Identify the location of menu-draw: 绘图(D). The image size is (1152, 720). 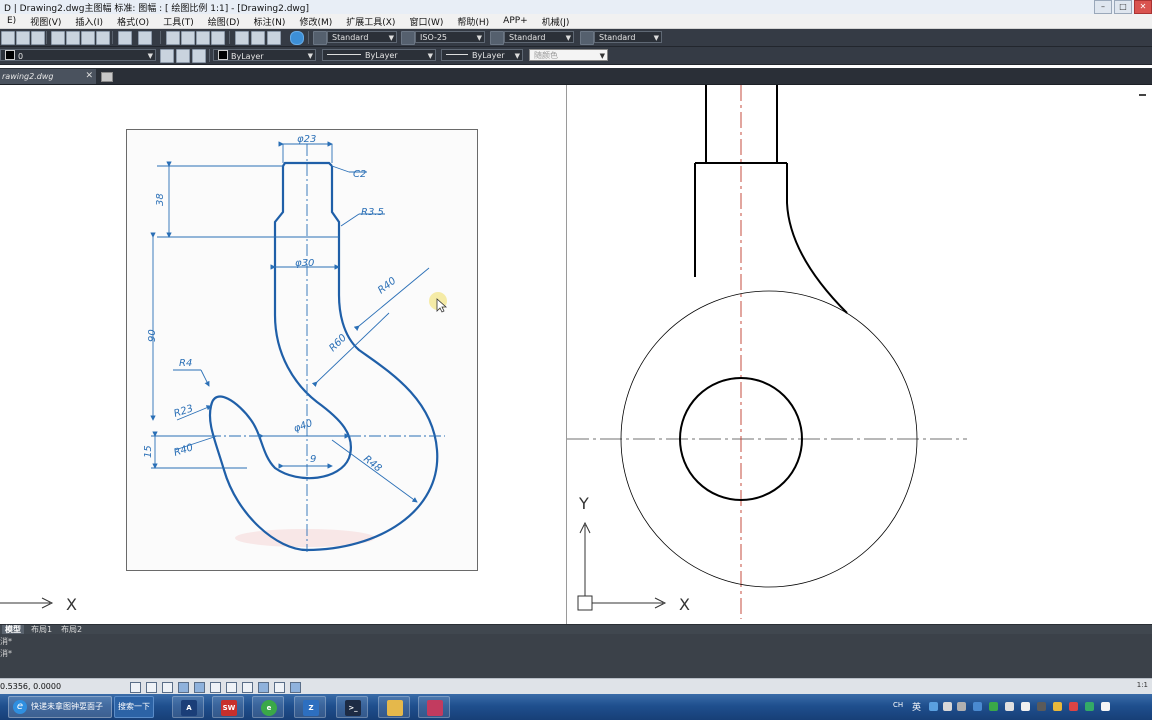
(224, 21).